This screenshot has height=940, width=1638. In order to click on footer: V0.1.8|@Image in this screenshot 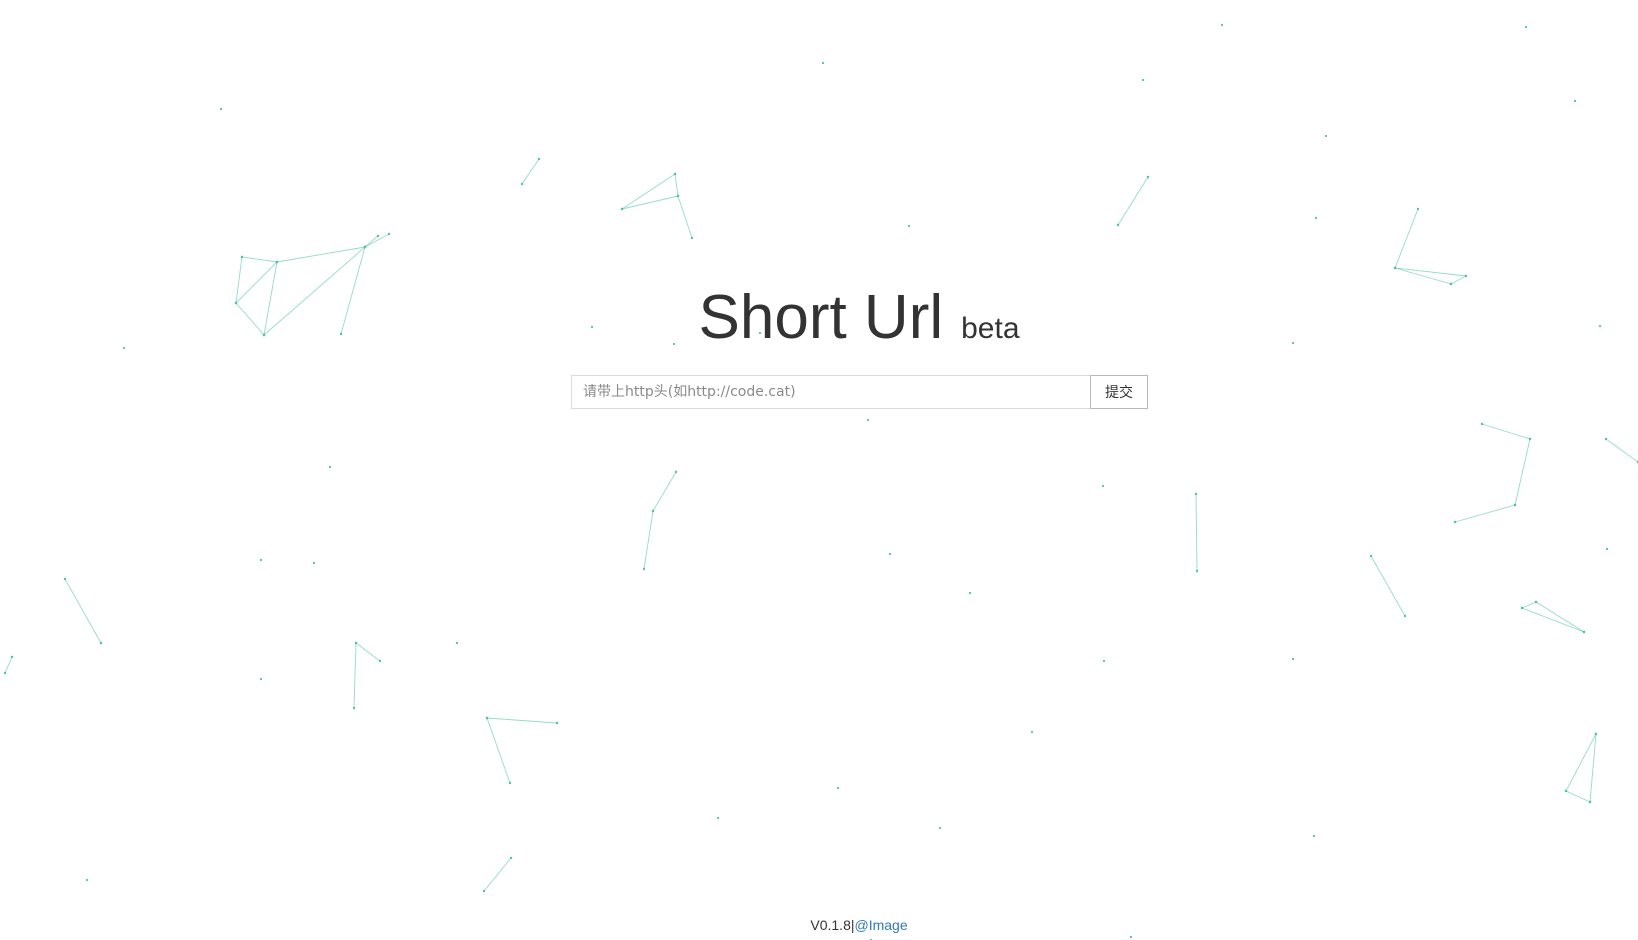, I will do `click(819, 925)`.